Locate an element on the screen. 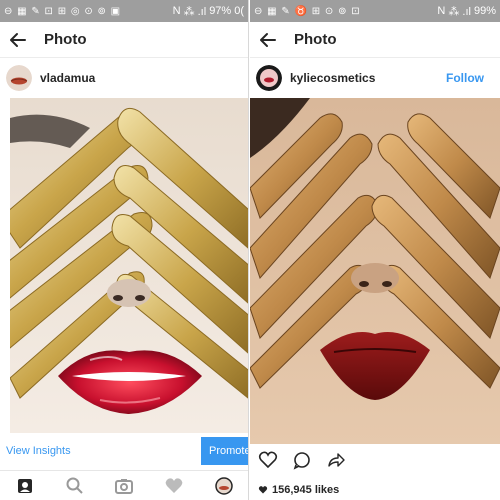 This screenshot has height=500, width=500. share-arrow-icon is located at coordinates (336, 460).